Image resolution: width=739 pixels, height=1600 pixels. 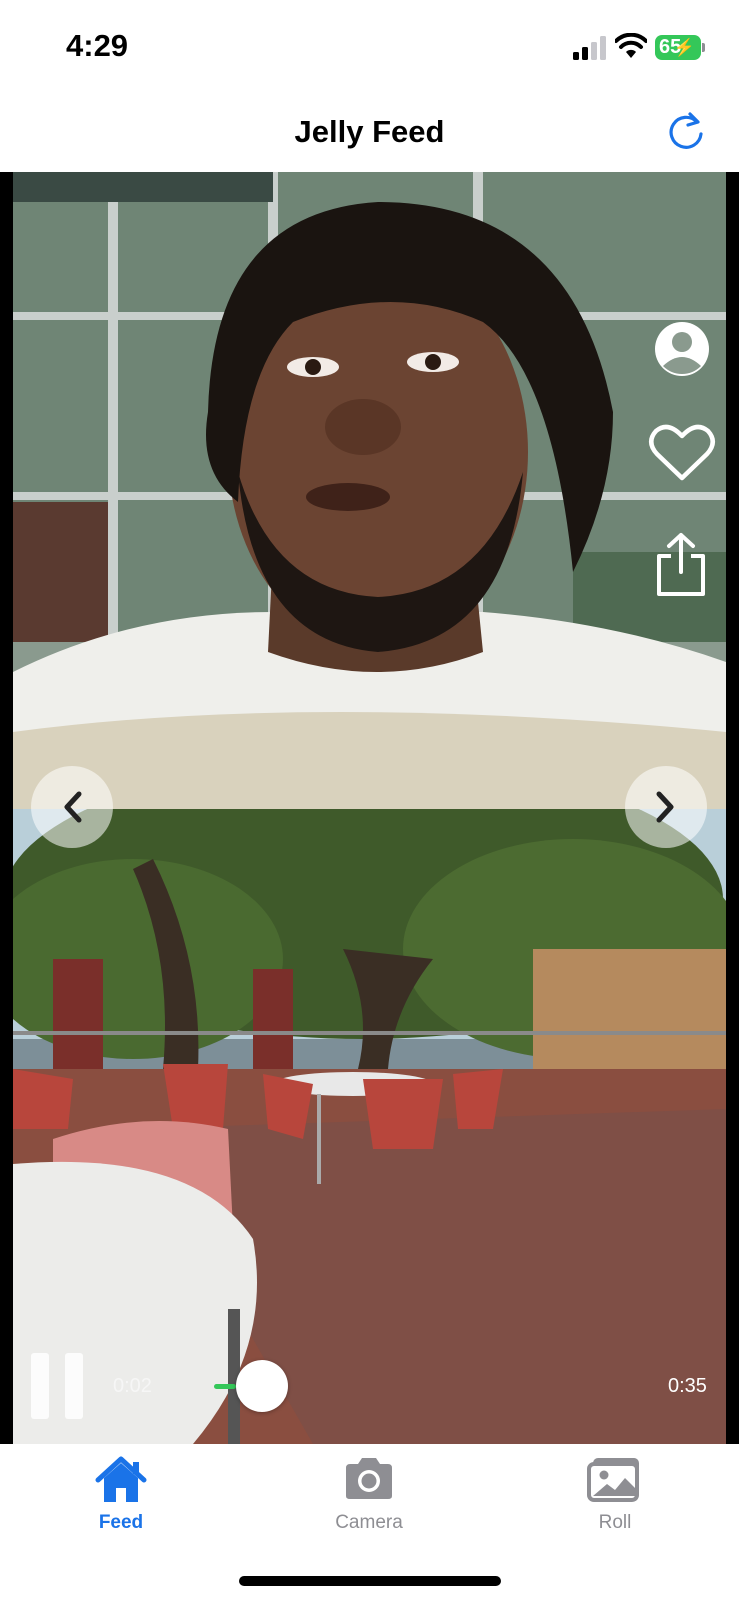 I want to click on status-time: 4:29, so click(x=97, y=45).